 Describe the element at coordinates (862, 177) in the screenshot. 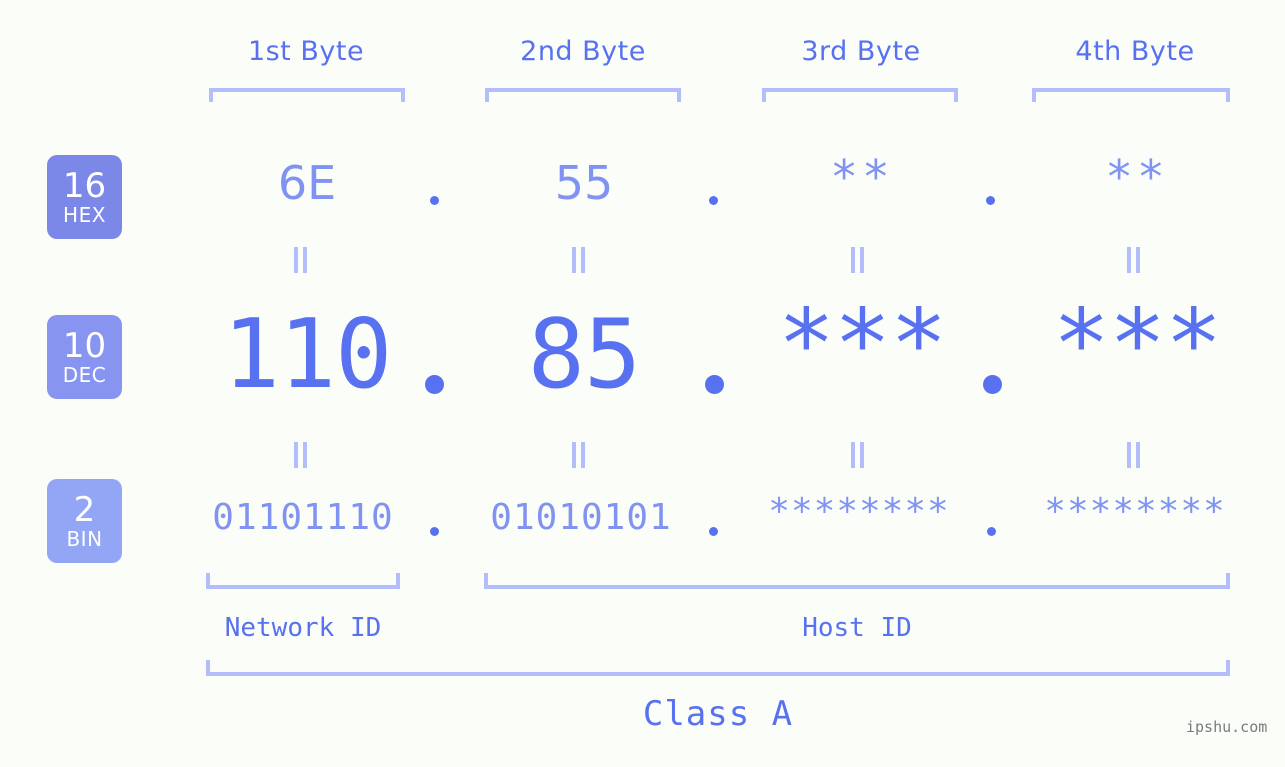

I see `hex-byte-3-value: **` at that location.